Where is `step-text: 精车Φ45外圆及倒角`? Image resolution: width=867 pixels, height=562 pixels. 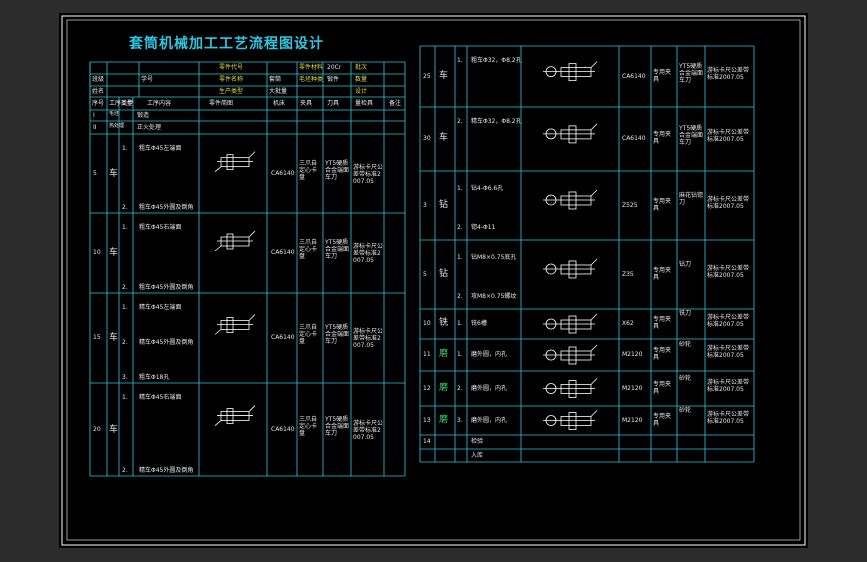 step-text: 精车Φ45外圆及倒角 is located at coordinates (166, 470).